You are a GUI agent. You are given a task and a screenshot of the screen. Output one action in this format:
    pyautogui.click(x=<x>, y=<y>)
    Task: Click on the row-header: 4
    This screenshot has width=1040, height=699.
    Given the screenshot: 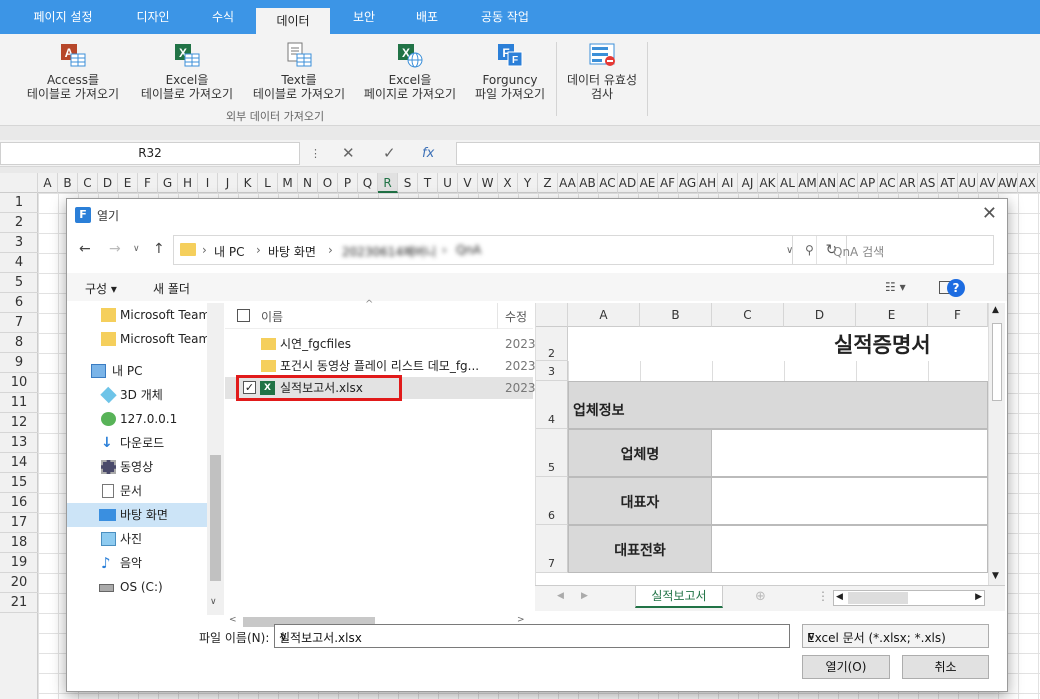 What is the action you would take?
    pyautogui.click(x=19, y=263)
    